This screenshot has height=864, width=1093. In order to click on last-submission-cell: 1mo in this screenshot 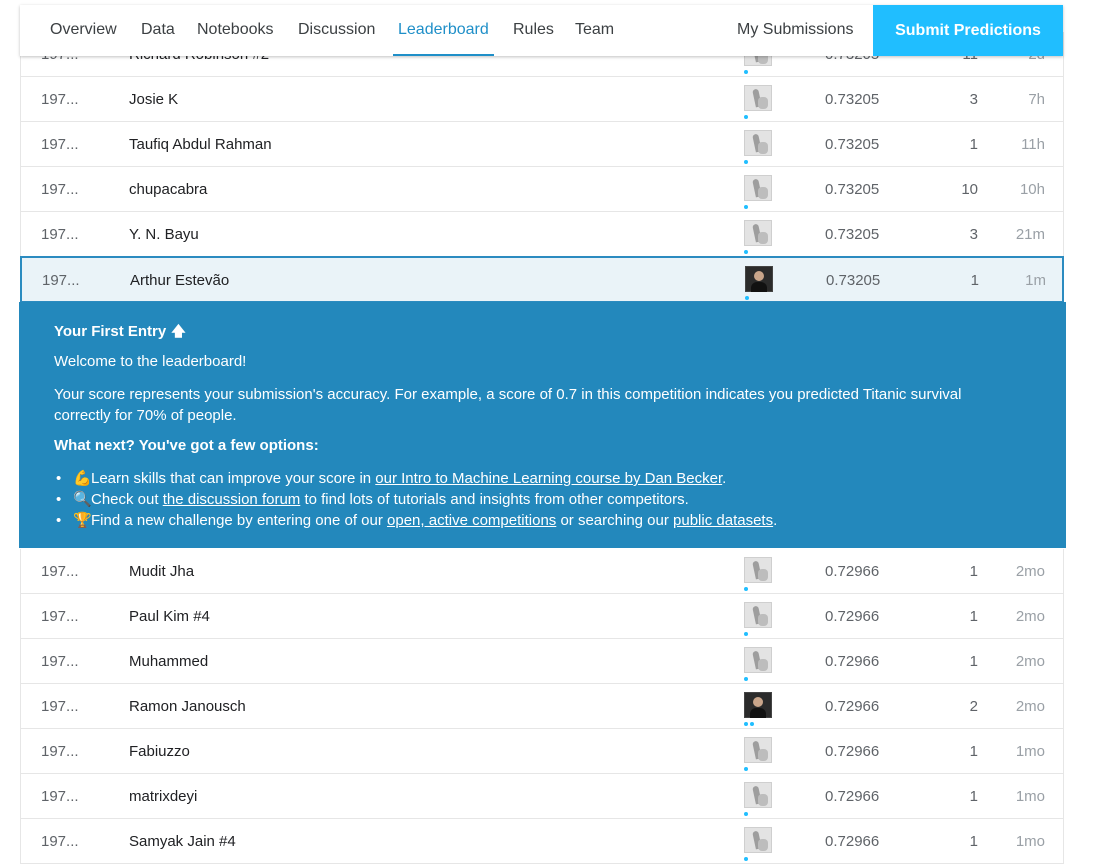, I will do `click(1030, 796)`.